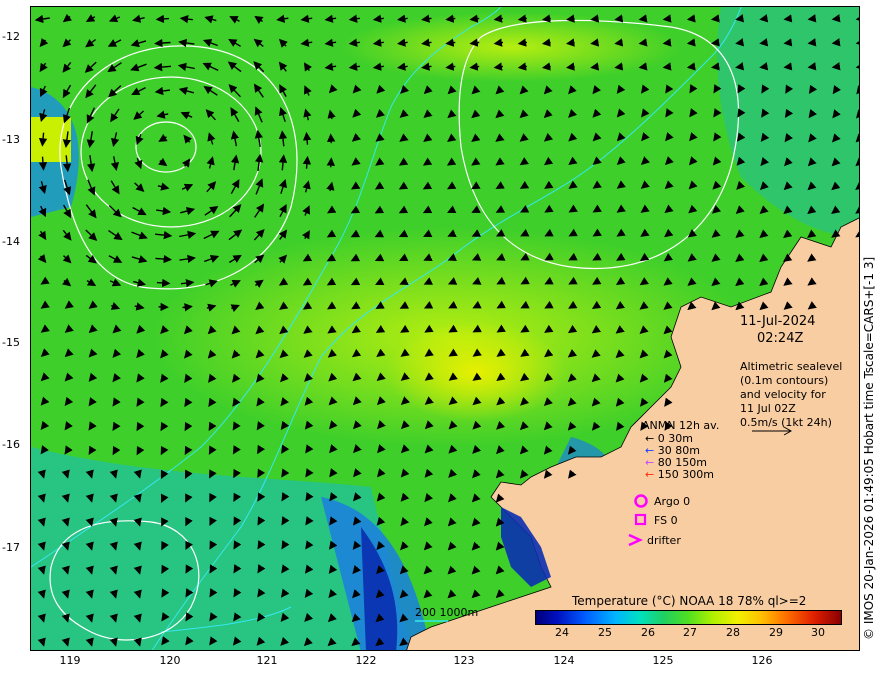 This screenshot has height=680, width=880. Describe the element at coordinates (464, 660) in the screenshot. I see `x-tick-label: 123` at that location.